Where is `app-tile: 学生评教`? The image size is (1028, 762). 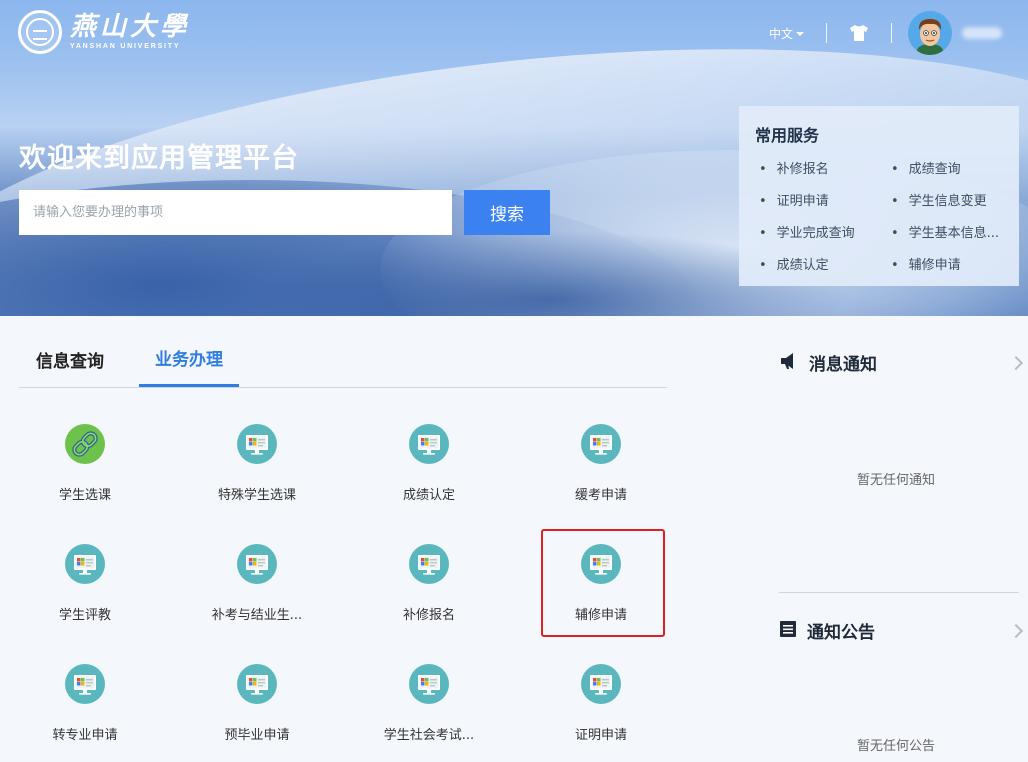 app-tile: 学生评教 is located at coordinates (85, 574).